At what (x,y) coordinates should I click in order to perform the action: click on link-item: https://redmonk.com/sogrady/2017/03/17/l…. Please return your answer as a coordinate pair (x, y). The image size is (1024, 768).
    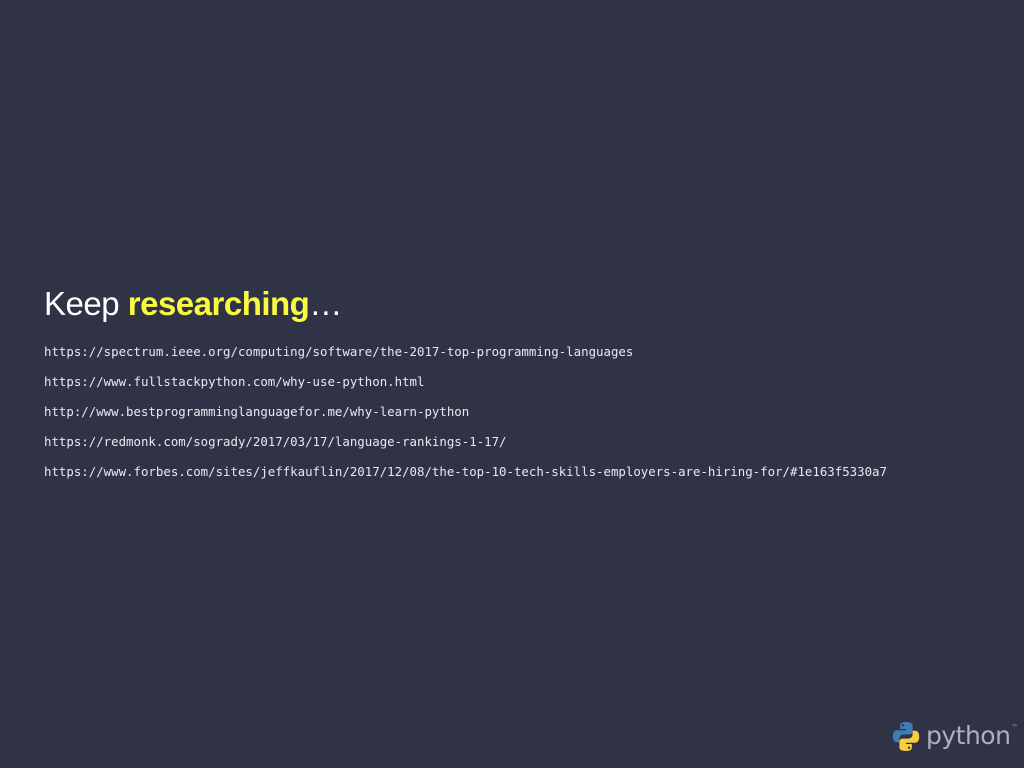
    Looking at the image, I should click on (465, 447).